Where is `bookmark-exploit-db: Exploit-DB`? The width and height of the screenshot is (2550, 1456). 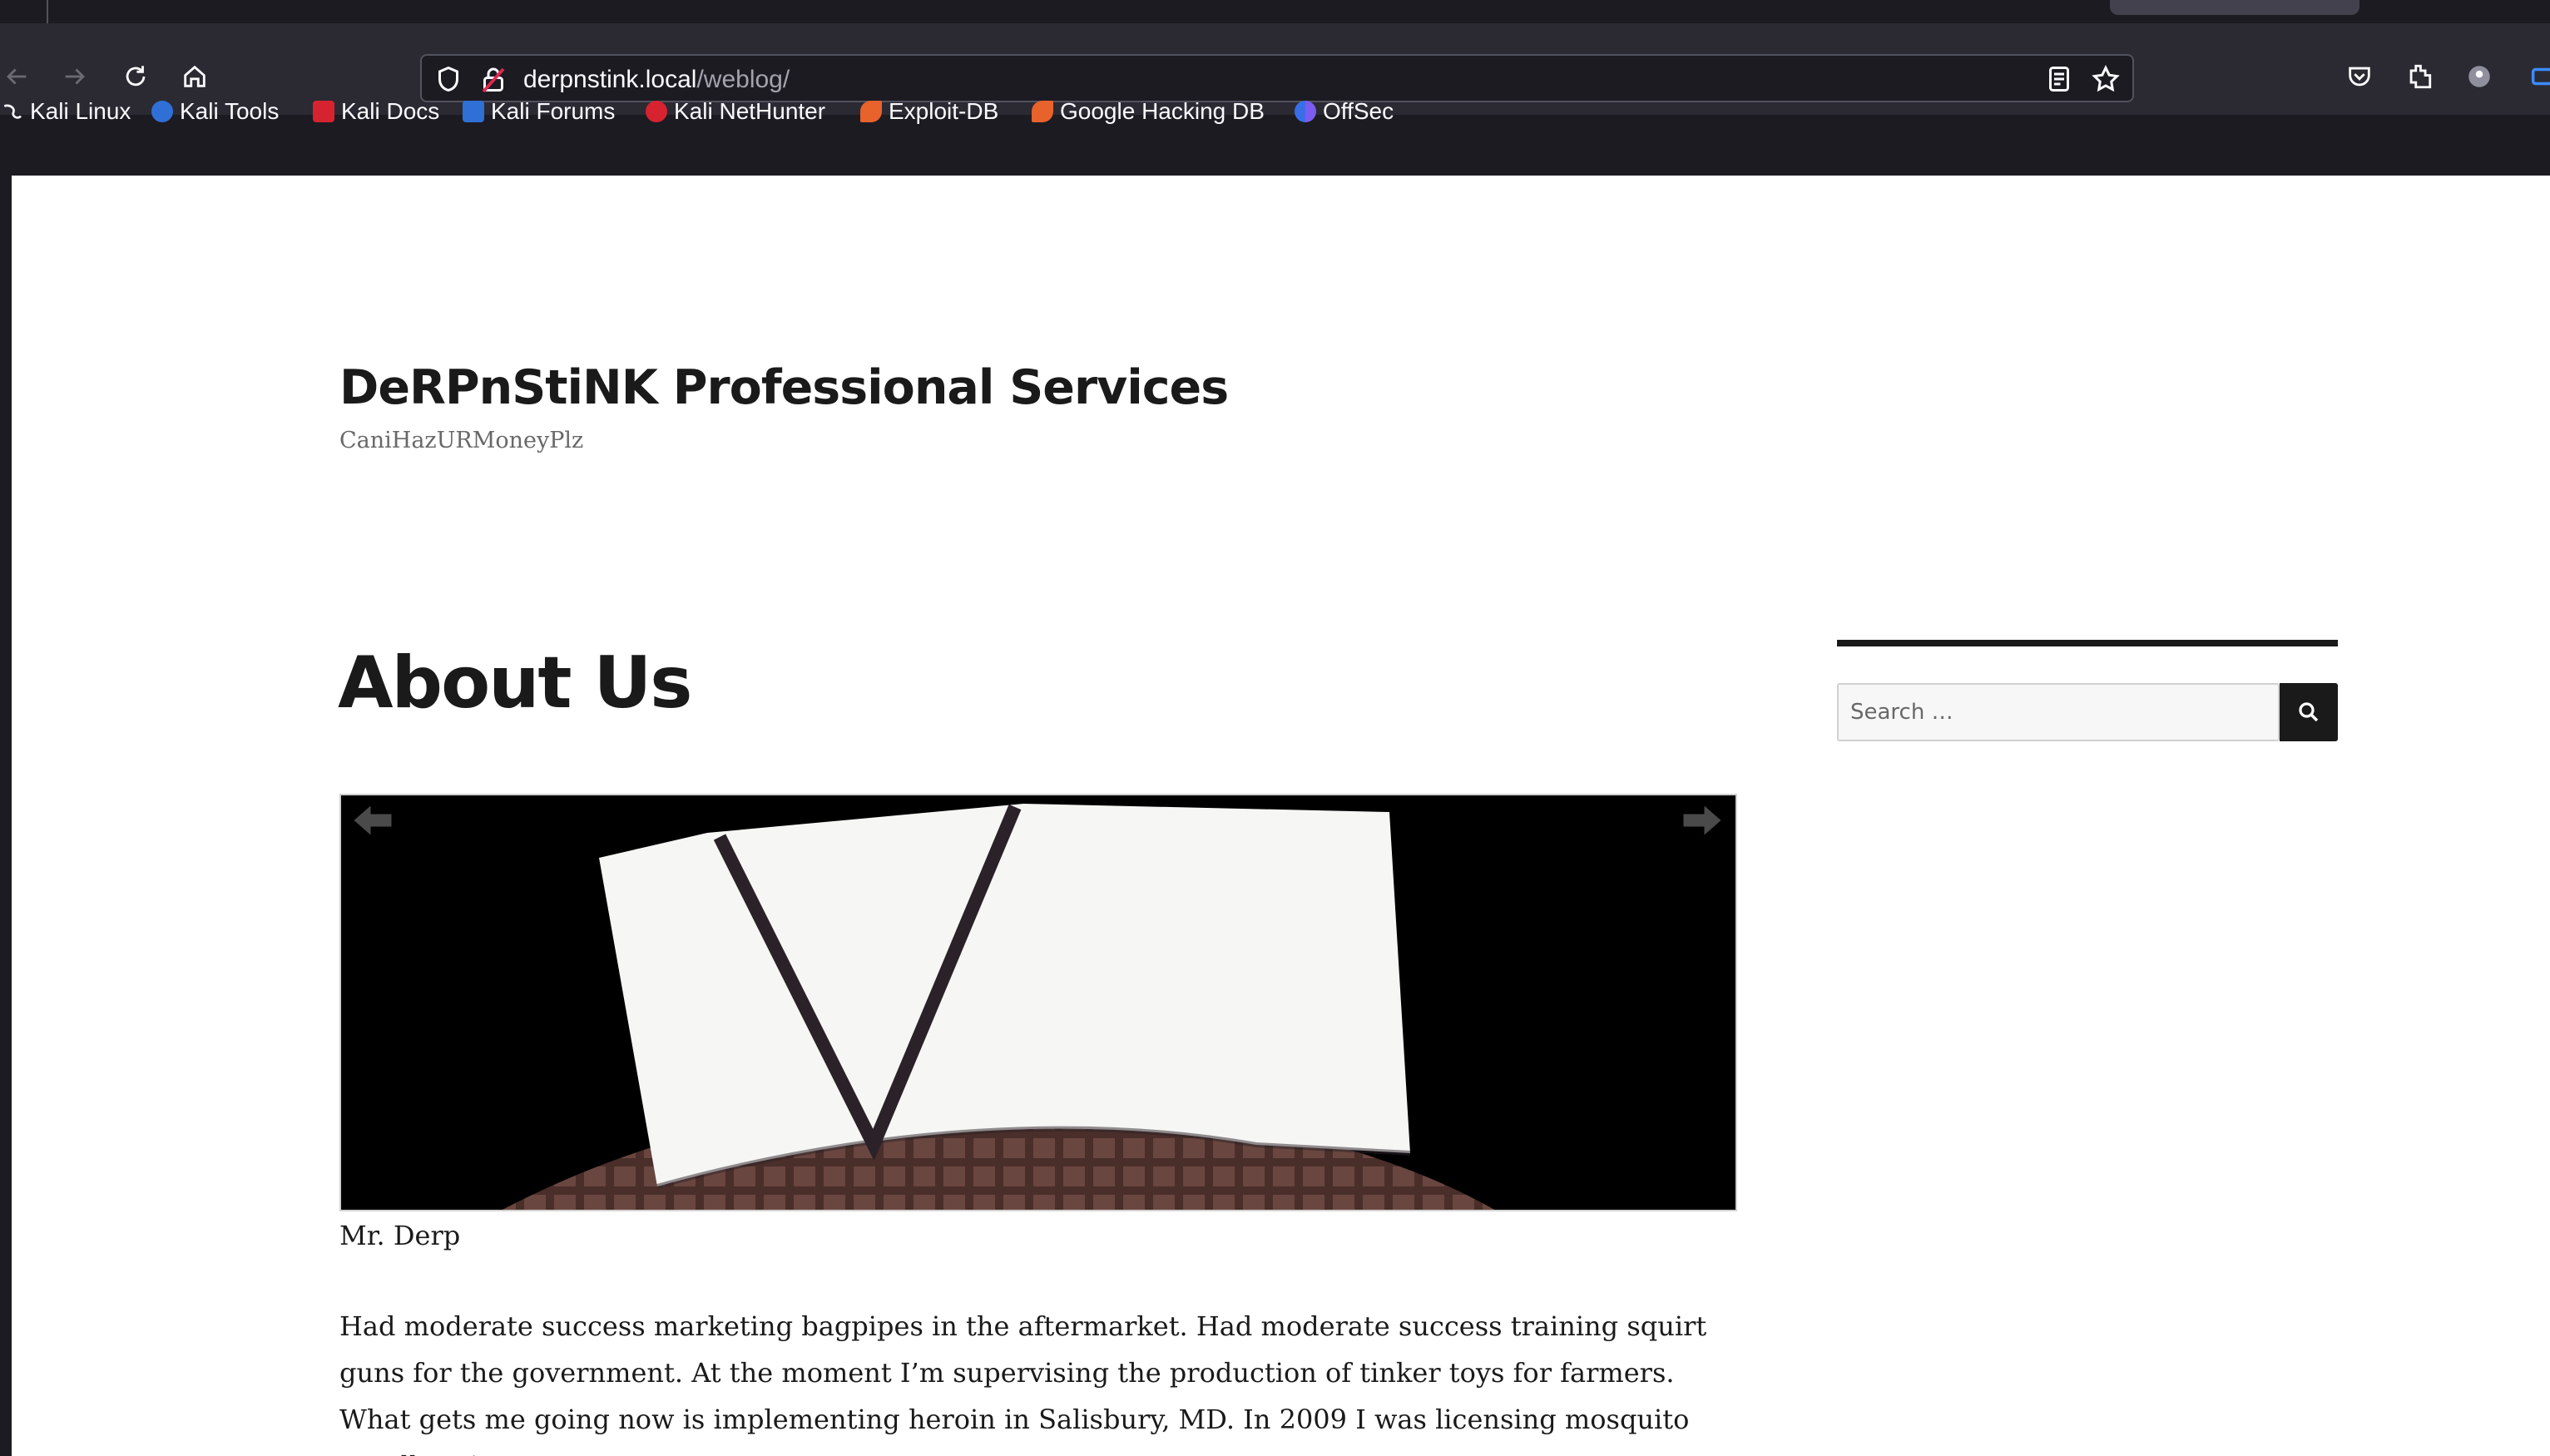
bookmark-exploit-db: Exploit-DB is located at coordinates (929, 111).